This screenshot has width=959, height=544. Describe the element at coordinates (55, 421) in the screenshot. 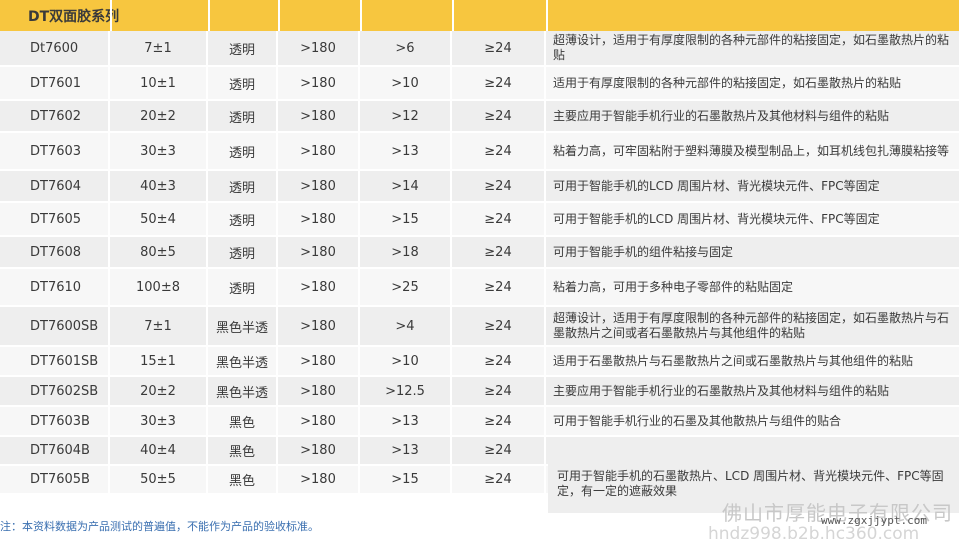

I see `cell-model: DT7603B` at that location.